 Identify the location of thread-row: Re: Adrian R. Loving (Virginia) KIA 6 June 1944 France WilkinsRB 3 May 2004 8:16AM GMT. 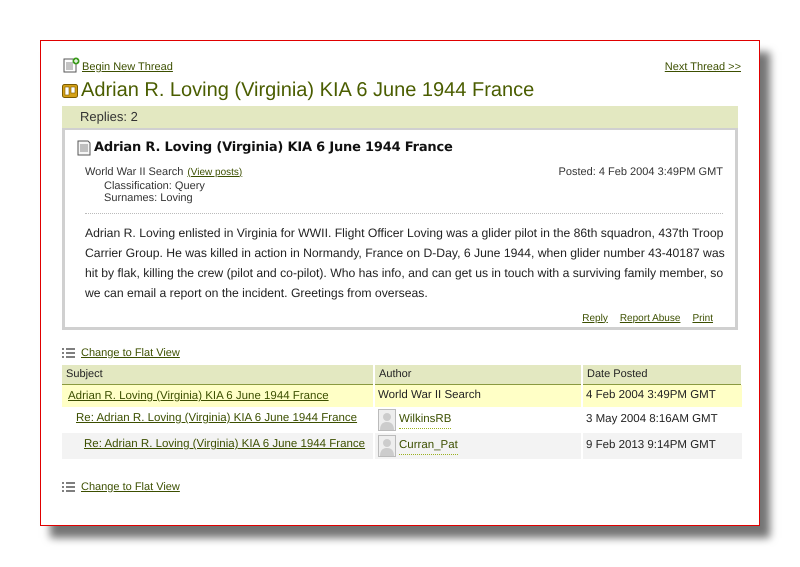
(402, 420).